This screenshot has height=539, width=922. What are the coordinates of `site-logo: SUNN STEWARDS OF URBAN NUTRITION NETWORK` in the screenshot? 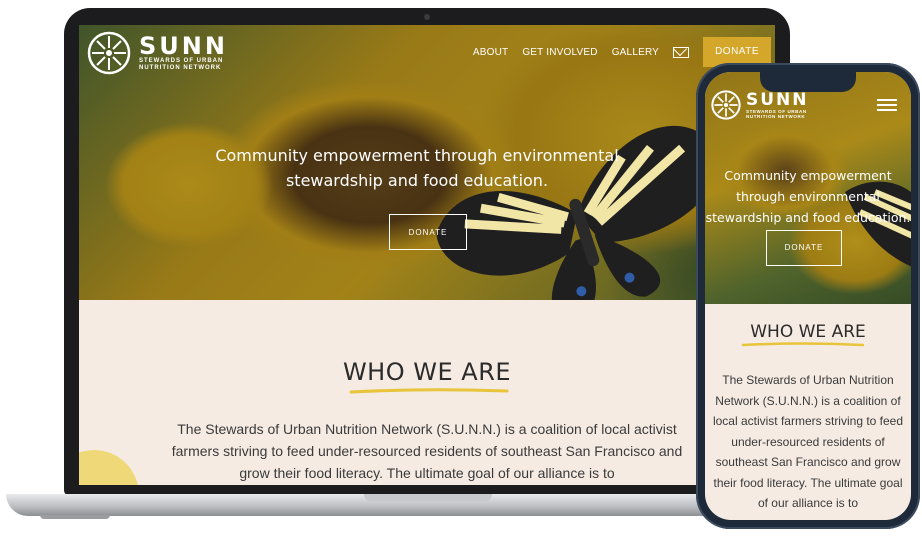 It's located at (157, 53).